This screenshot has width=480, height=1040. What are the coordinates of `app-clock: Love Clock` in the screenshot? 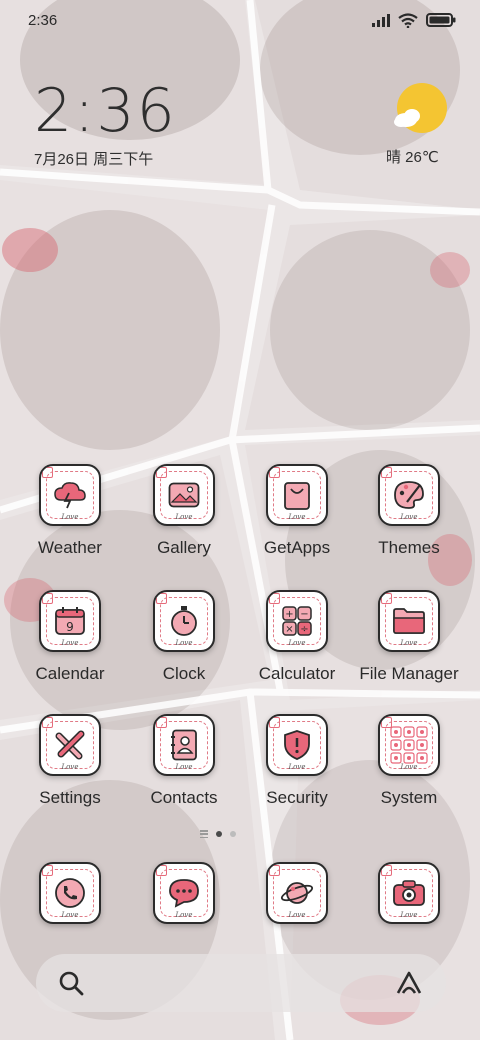 It's located at (184, 637).